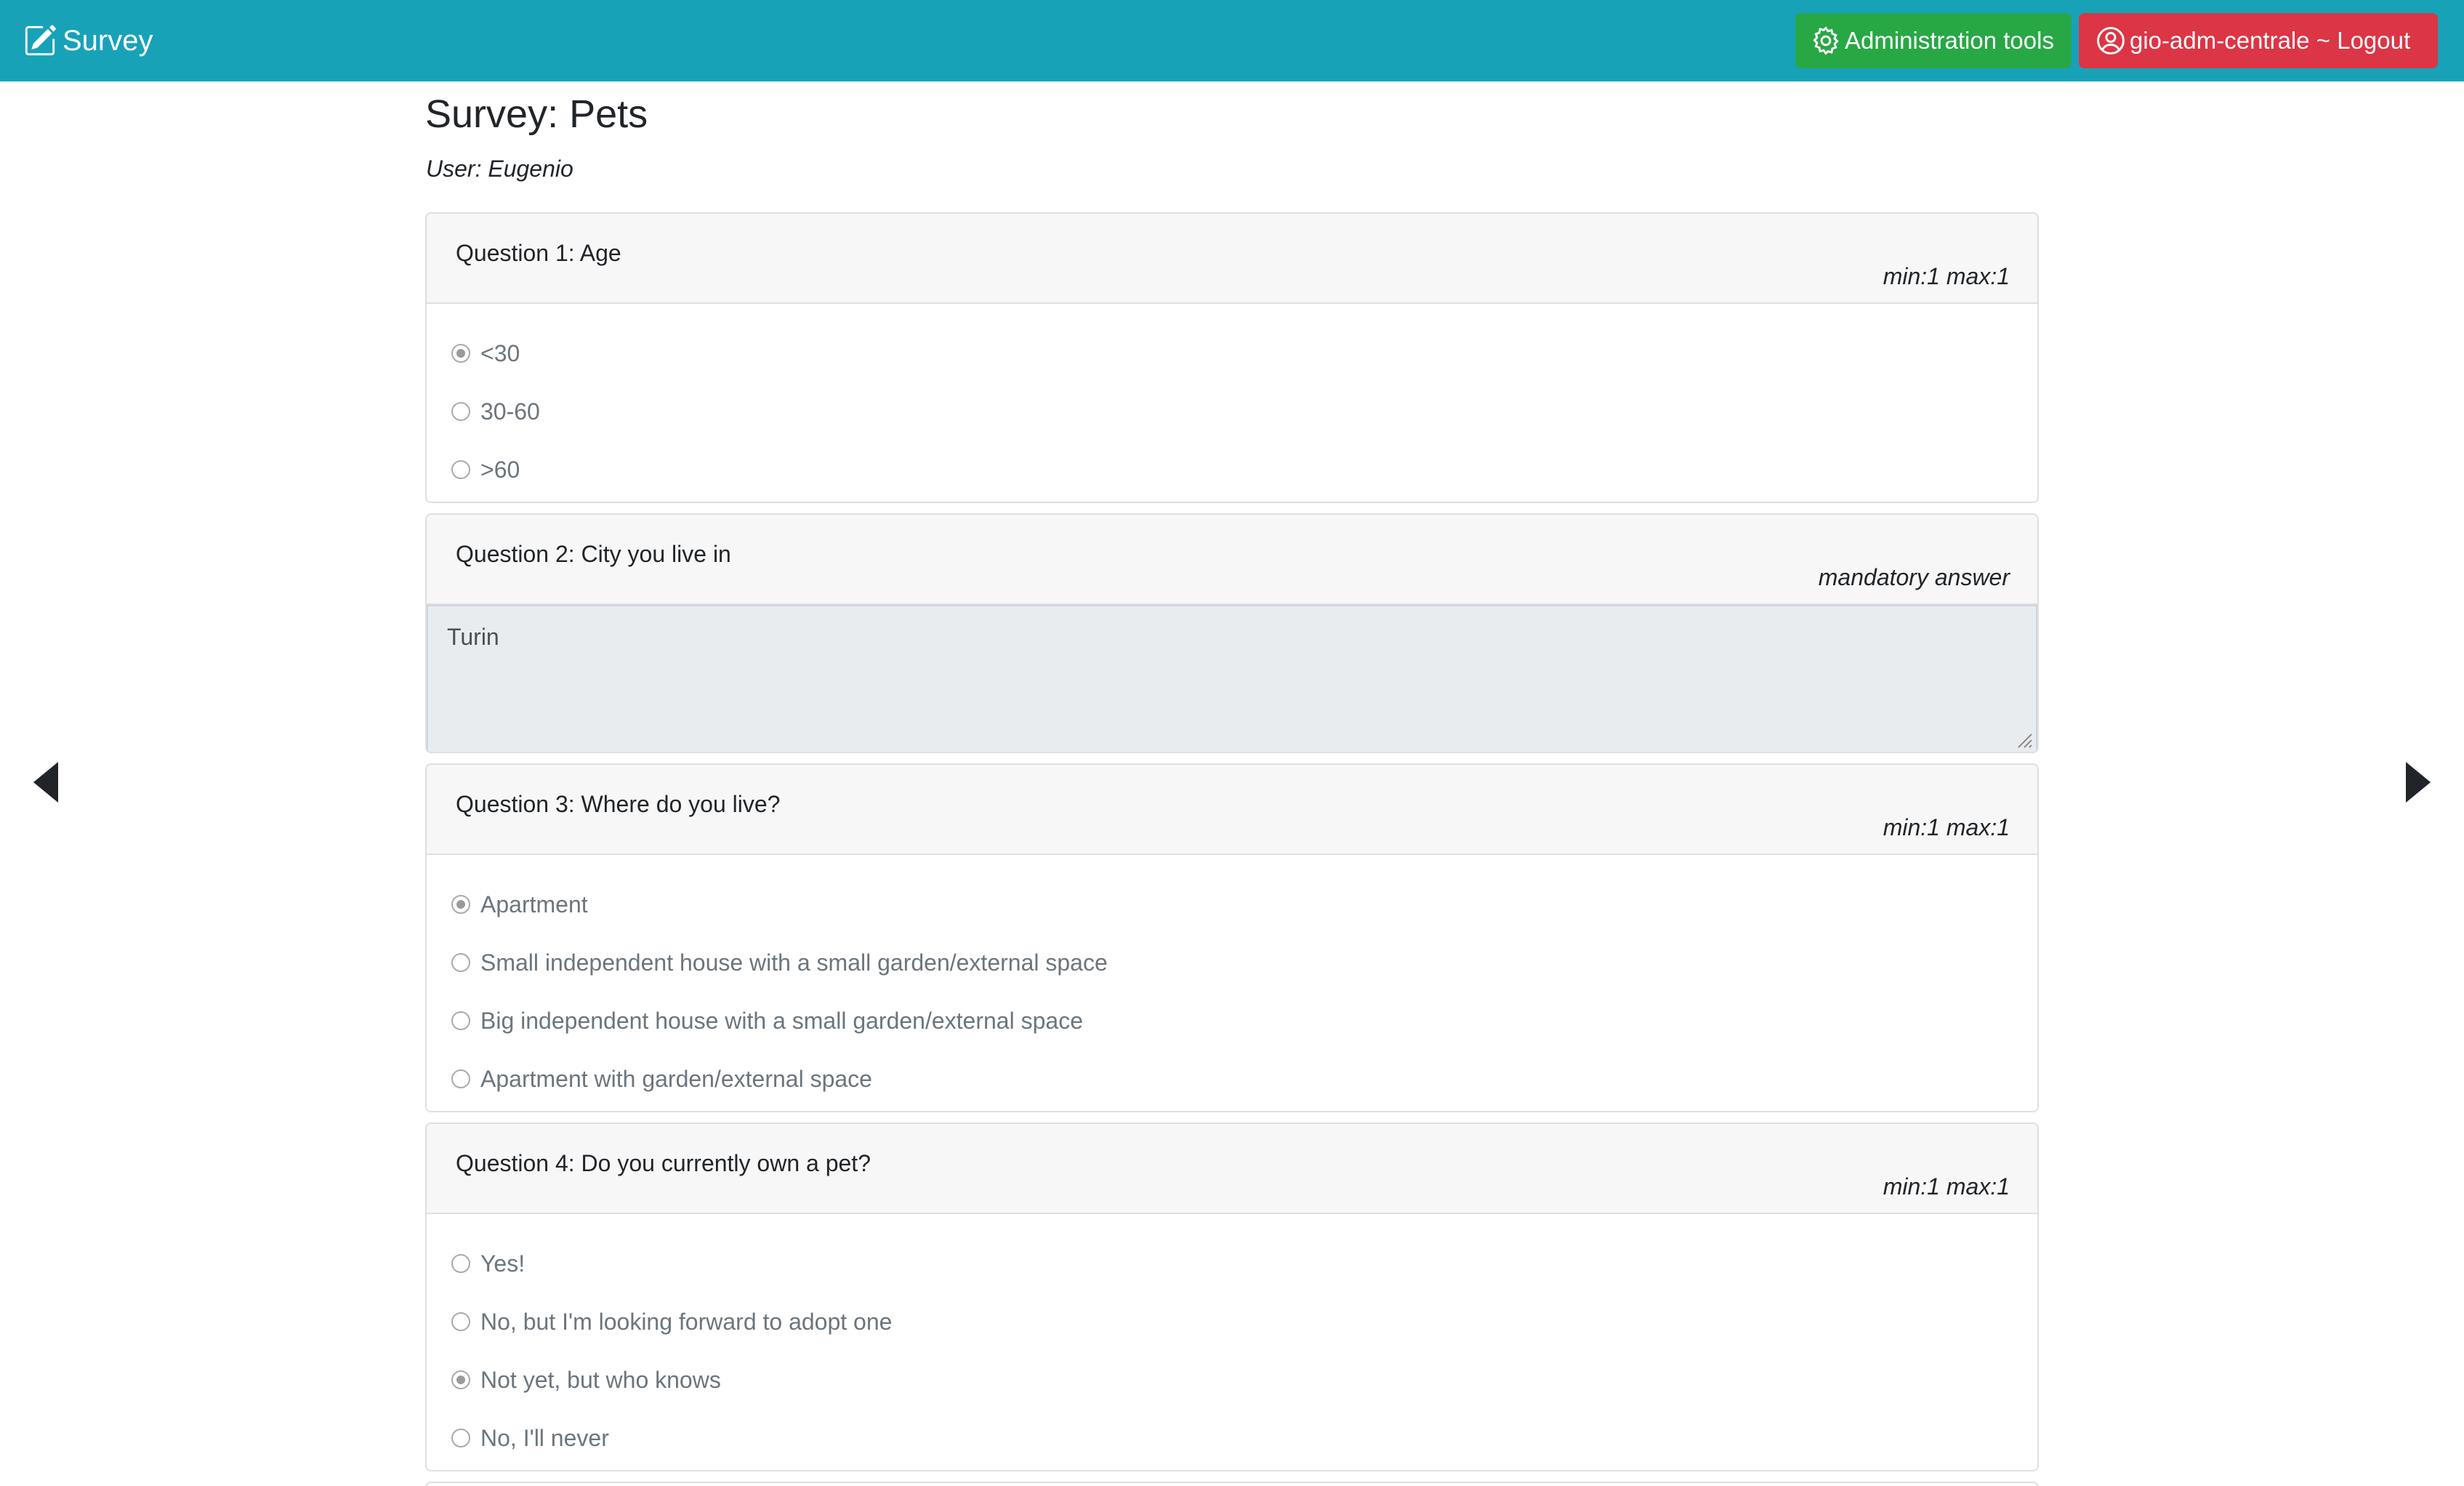  Describe the element at coordinates (1232, 1322) in the screenshot. I see `option: No, but I'm looking forward to adopt one` at that location.